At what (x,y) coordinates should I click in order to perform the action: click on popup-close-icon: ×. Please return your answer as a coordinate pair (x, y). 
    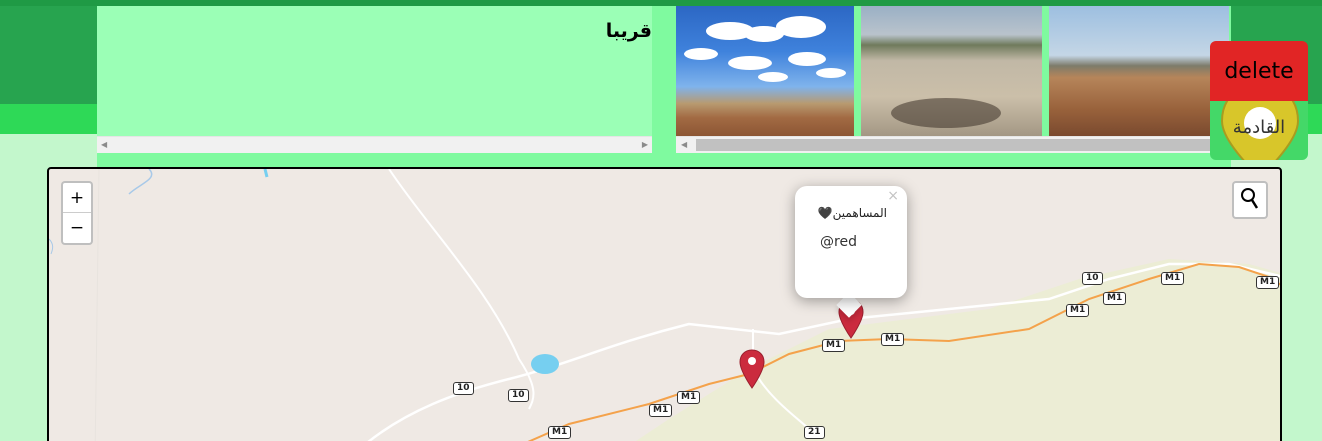
    Looking at the image, I should click on (893, 196).